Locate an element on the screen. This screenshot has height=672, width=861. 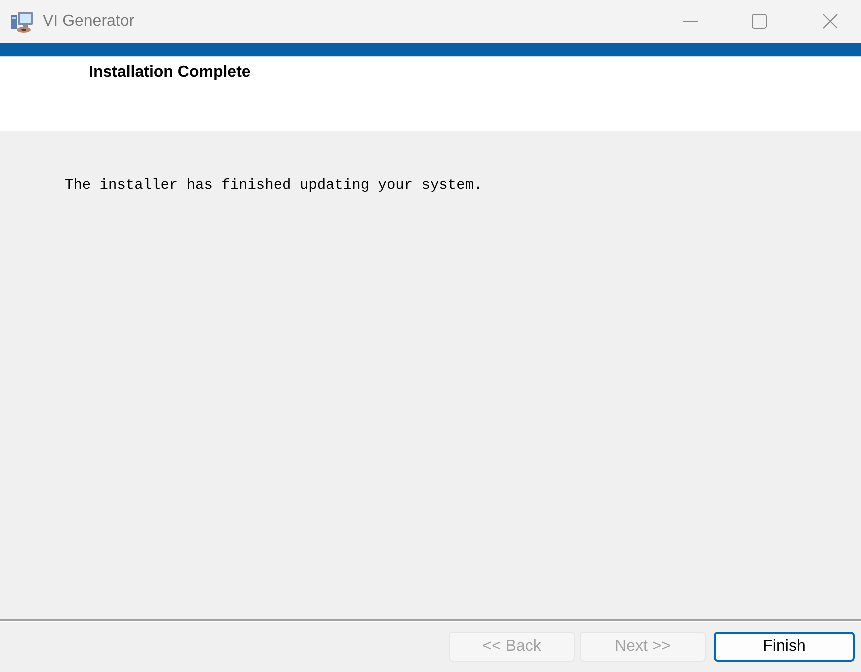
close-icon is located at coordinates (830, 21).